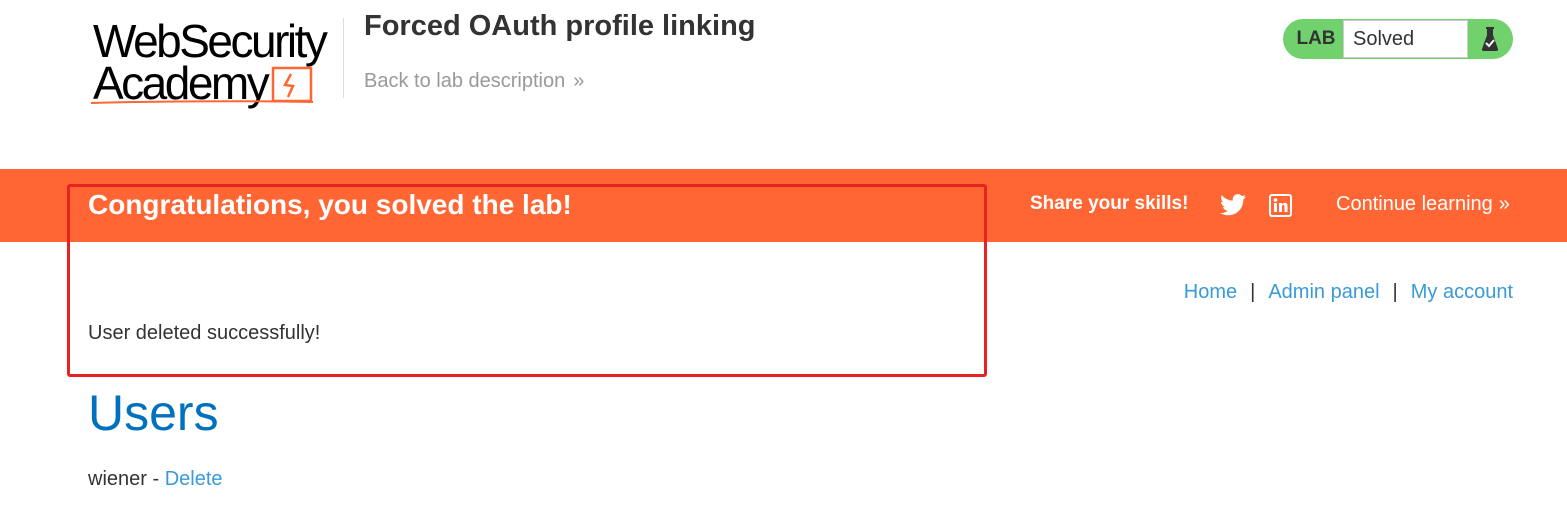 Image resolution: width=1567 pixels, height=512 pixels. Describe the element at coordinates (202, 102) in the screenshot. I see `logo-underline` at that location.